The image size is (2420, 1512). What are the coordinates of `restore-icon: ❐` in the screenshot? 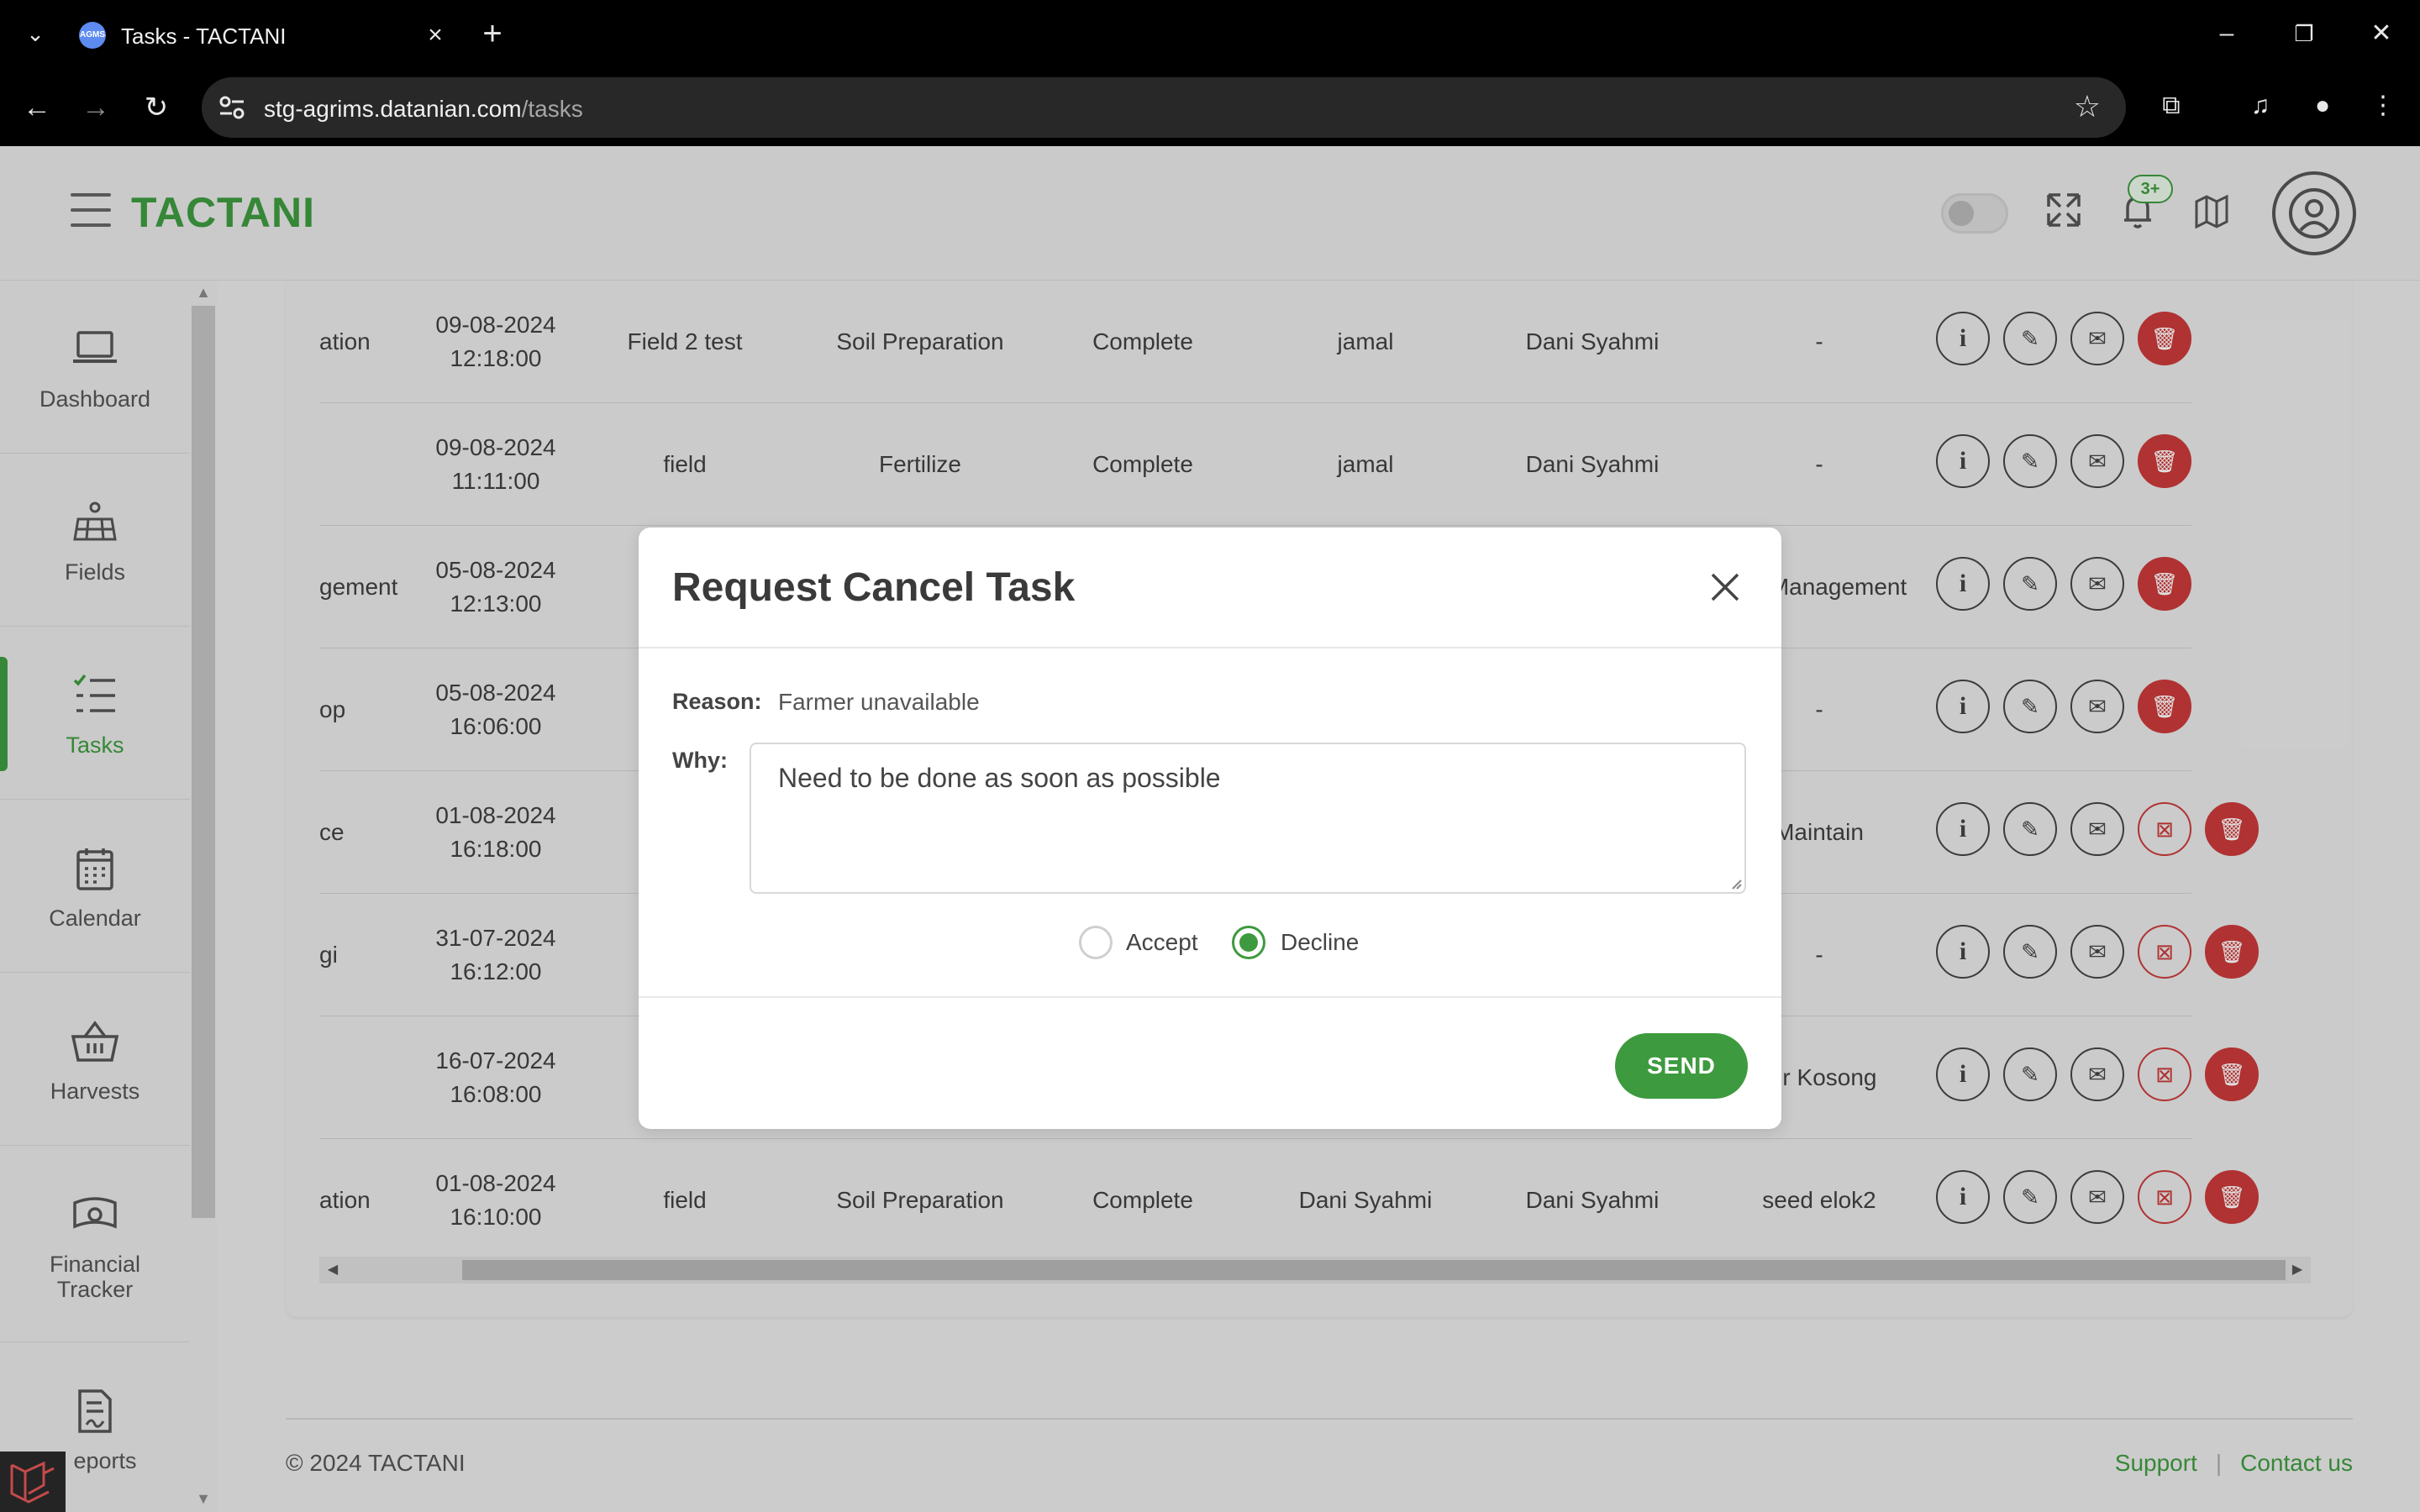 It's located at (2304, 33).